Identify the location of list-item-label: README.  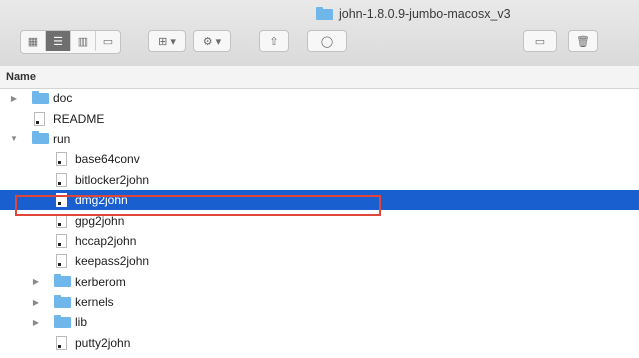
(79, 118).